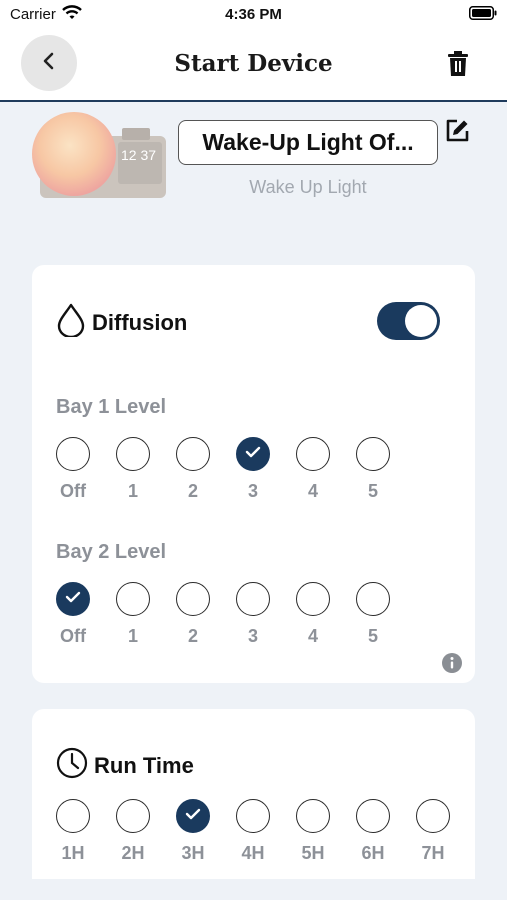 This screenshot has width=507, height=900. Describe the element at coordinates (140, 322) in the screenshot. I see `diffusion-title: Diffusion` at that location.